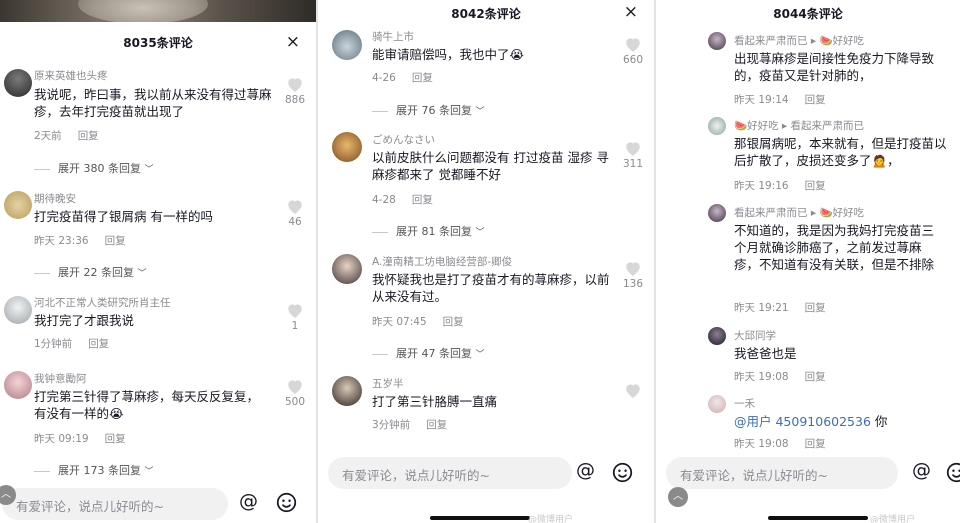 Image resolution: width=960 pixels, height=523 pixels. Describe the element at coordinates (402, 77) in the screenshot. I see `comment-meta: 4-26 回复` at that location.